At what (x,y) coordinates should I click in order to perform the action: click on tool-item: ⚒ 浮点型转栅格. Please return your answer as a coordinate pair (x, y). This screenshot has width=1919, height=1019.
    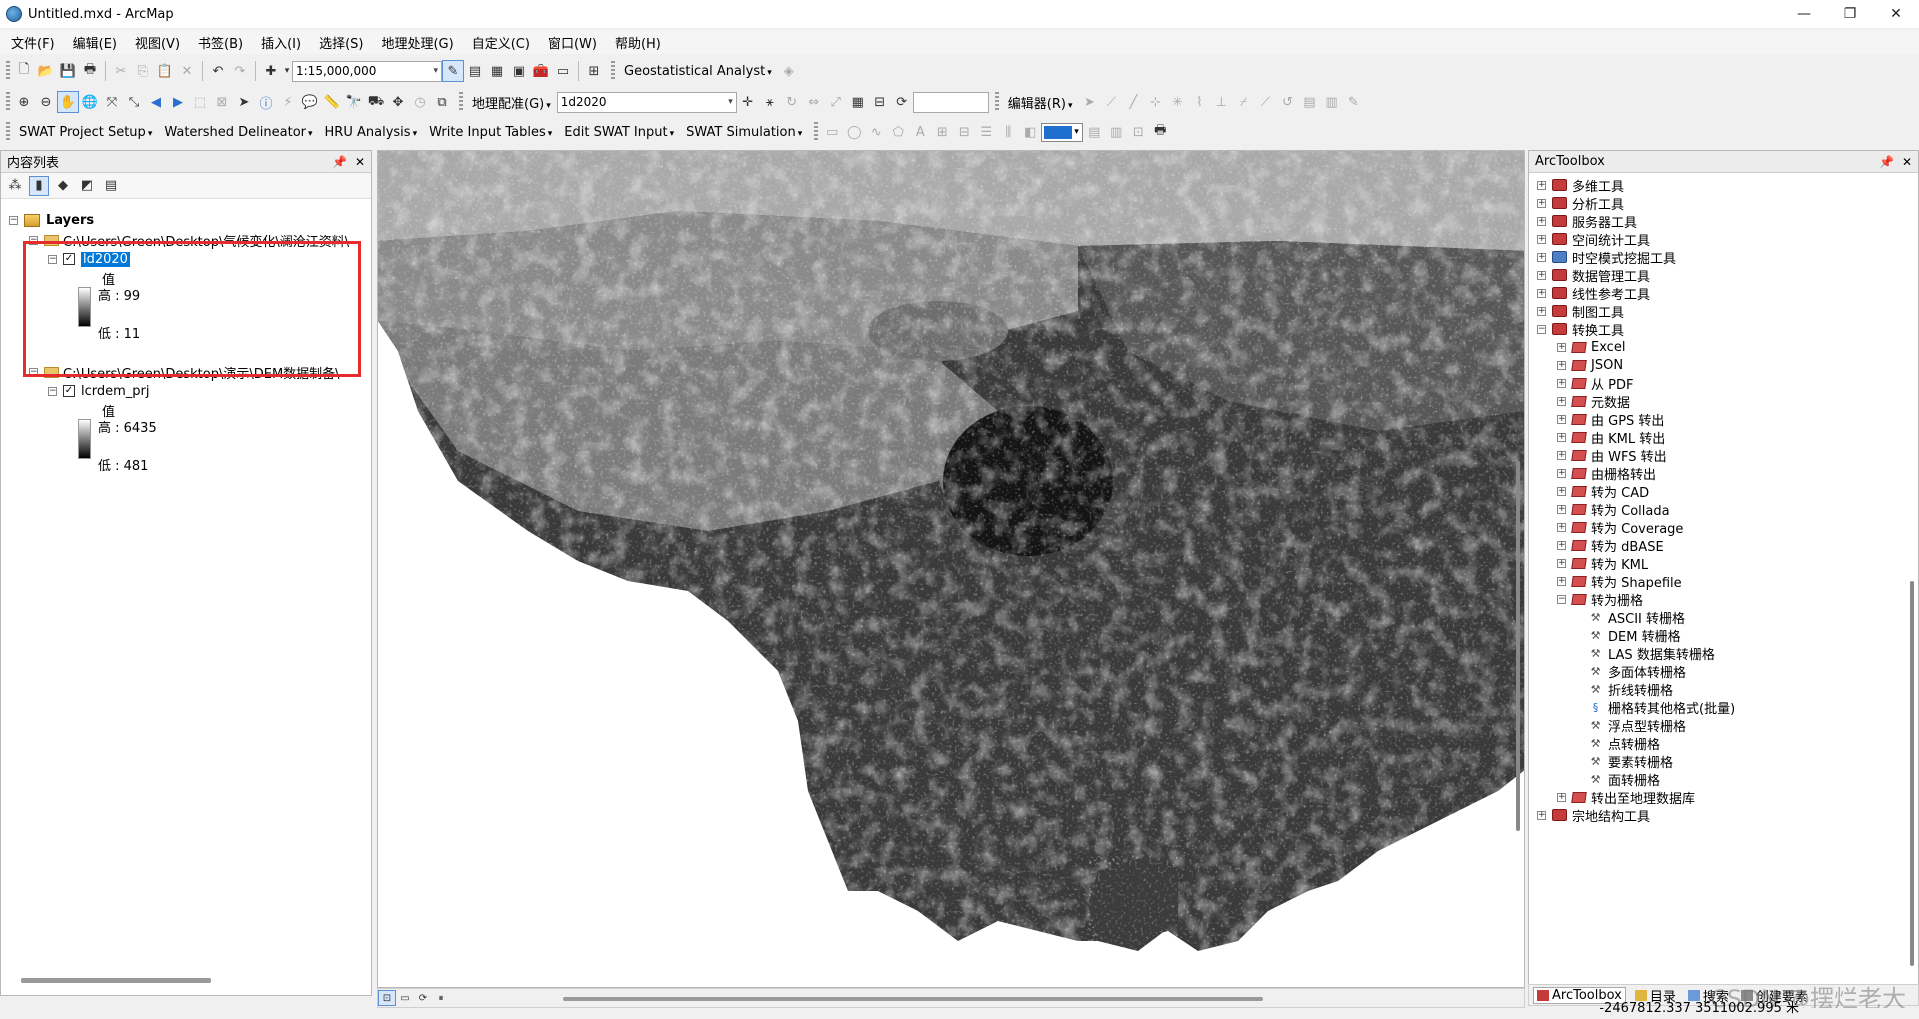
    Looking at the image, I should click on (1637, 725).